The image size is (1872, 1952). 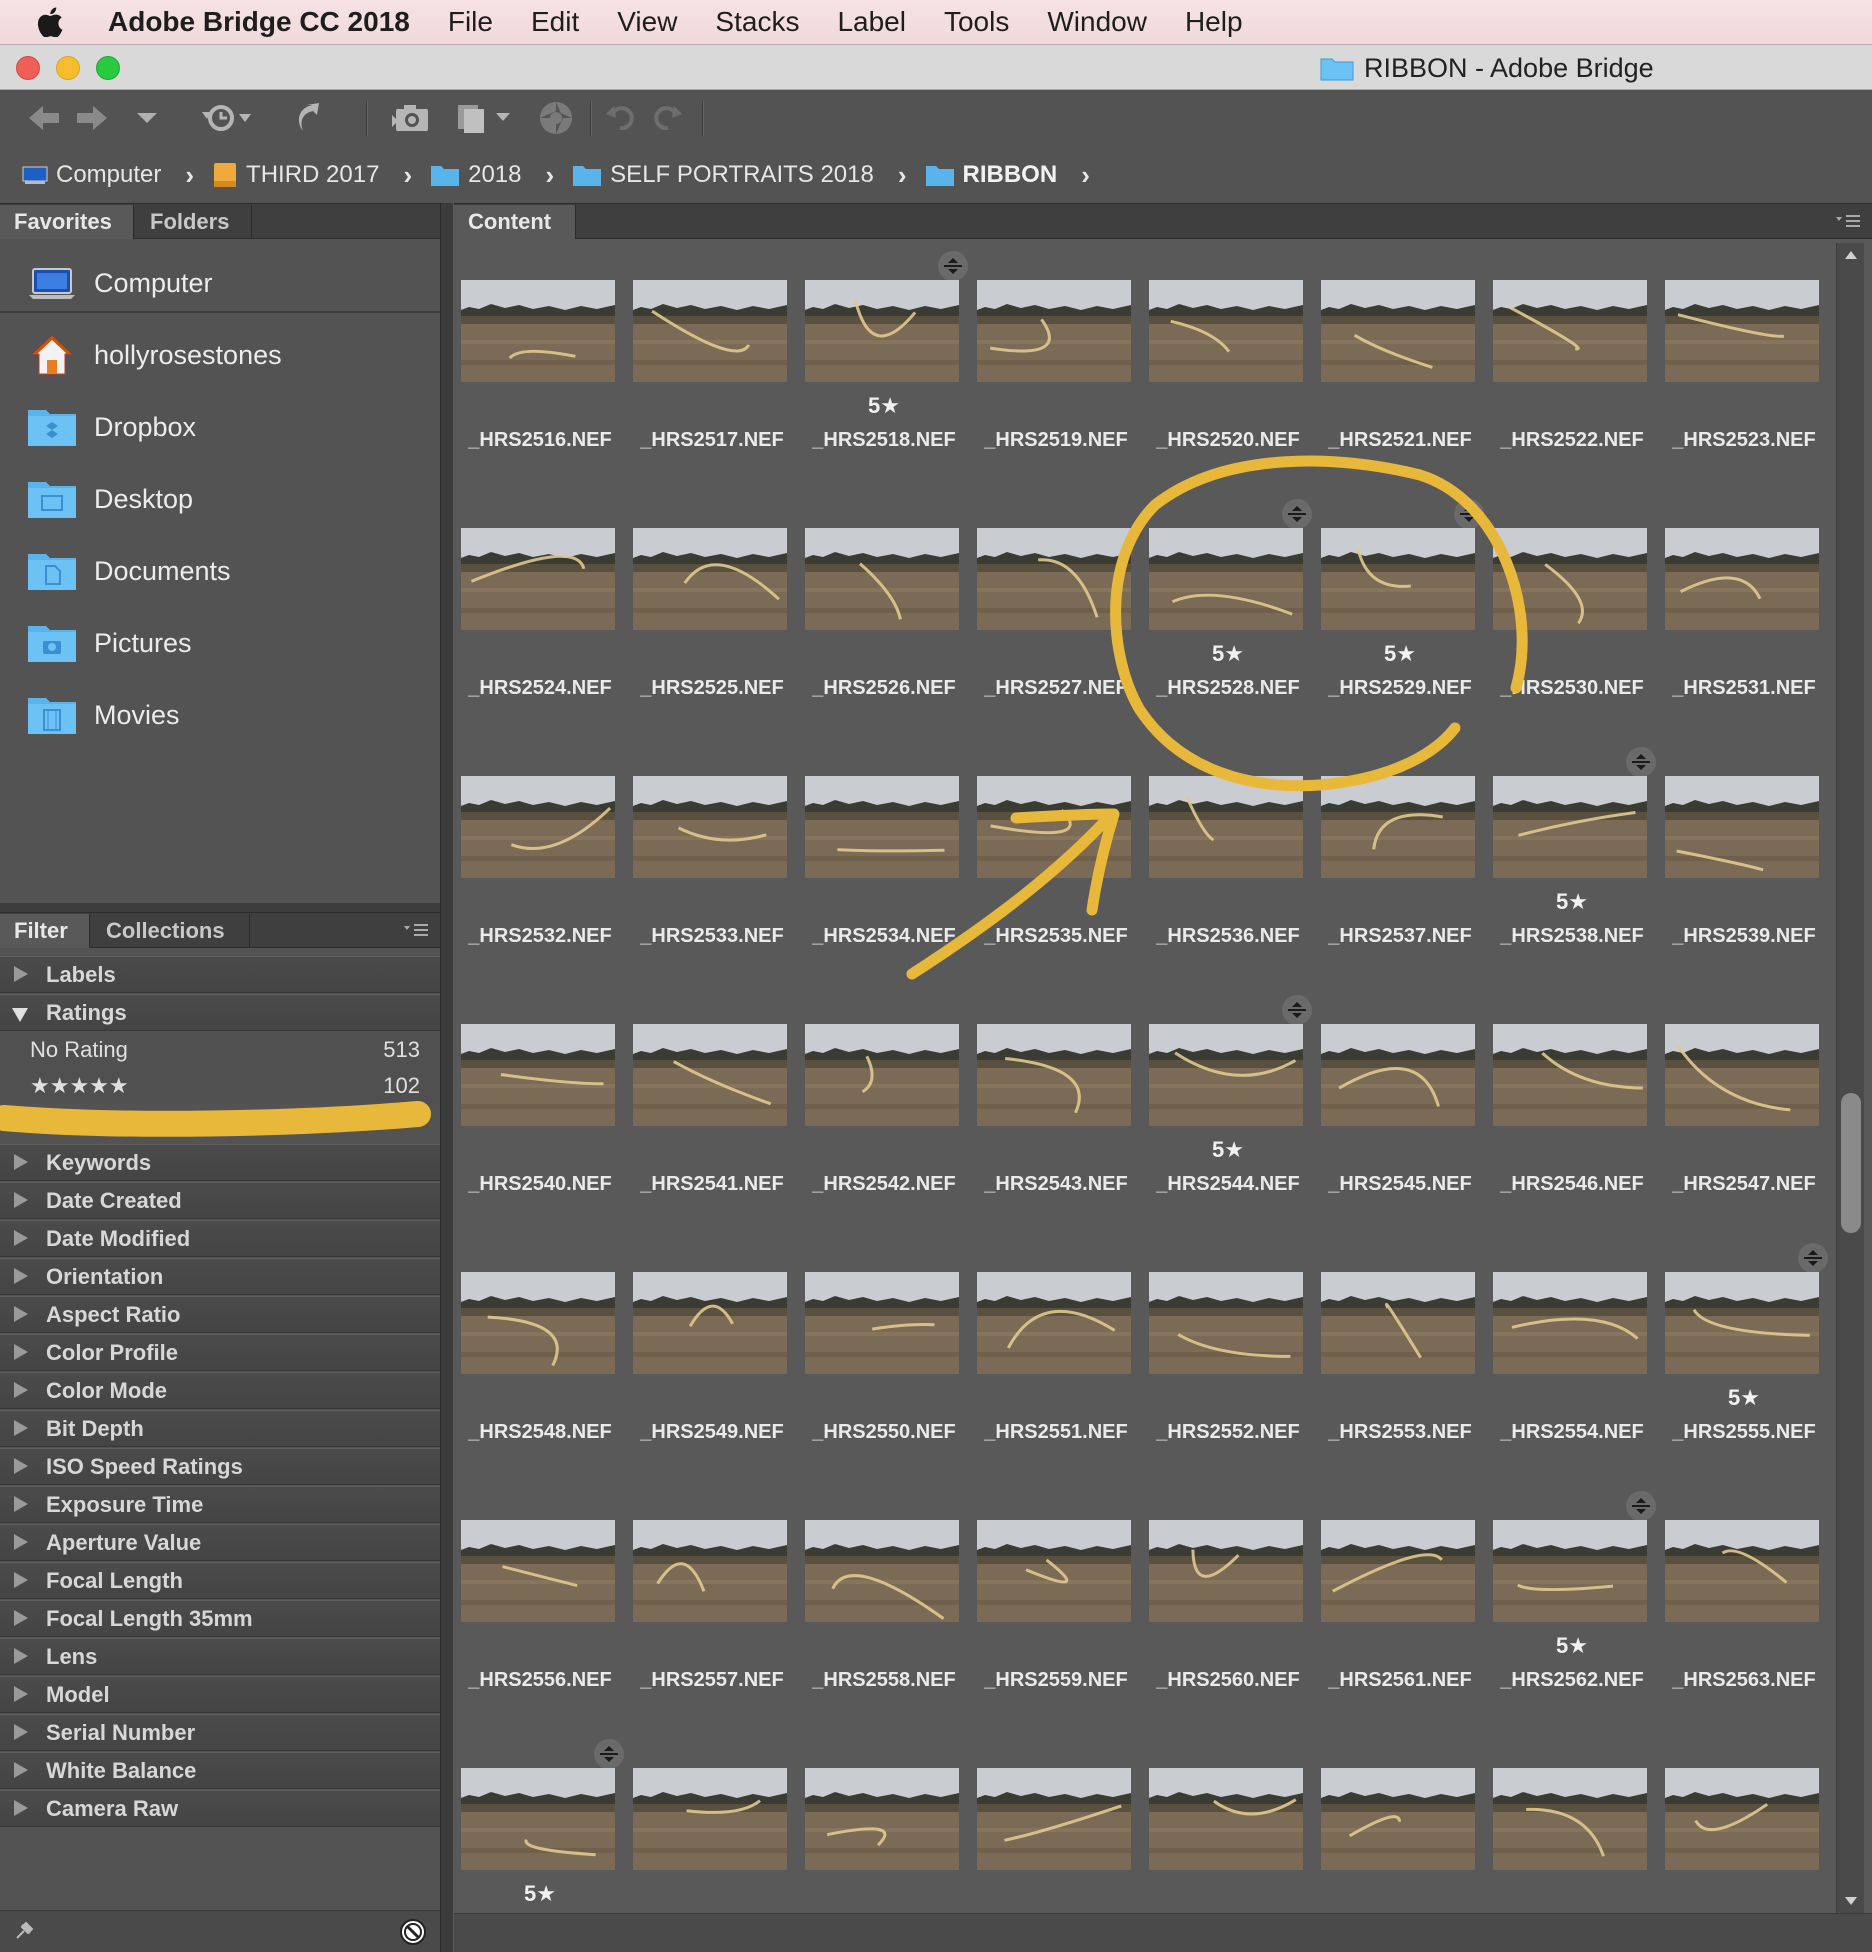 I want to click on thumbnail-item: _HRS2553.NEF, so click(x=1400, y=1359).